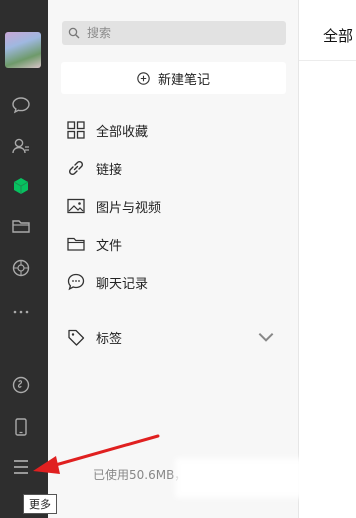 The width and height of the screenshot is (356, 518). Describe the element at coordinates (176, 168) in the screenshot. I see `nav-item-links: 链接` at that location.